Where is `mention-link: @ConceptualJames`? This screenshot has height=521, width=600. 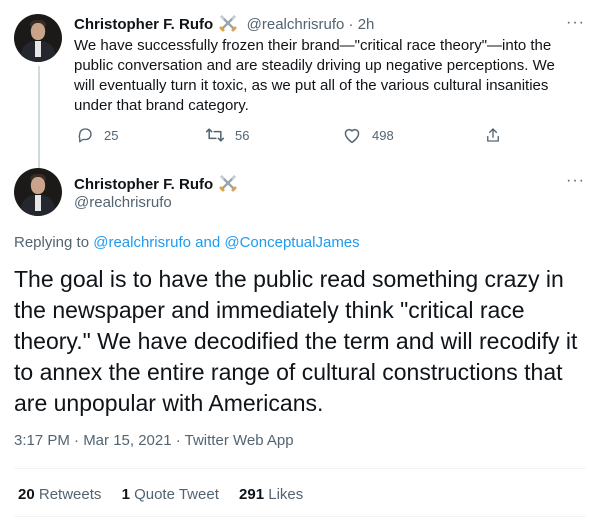
mention-link: @ConceptualJames is located at coordinates (291, 242).